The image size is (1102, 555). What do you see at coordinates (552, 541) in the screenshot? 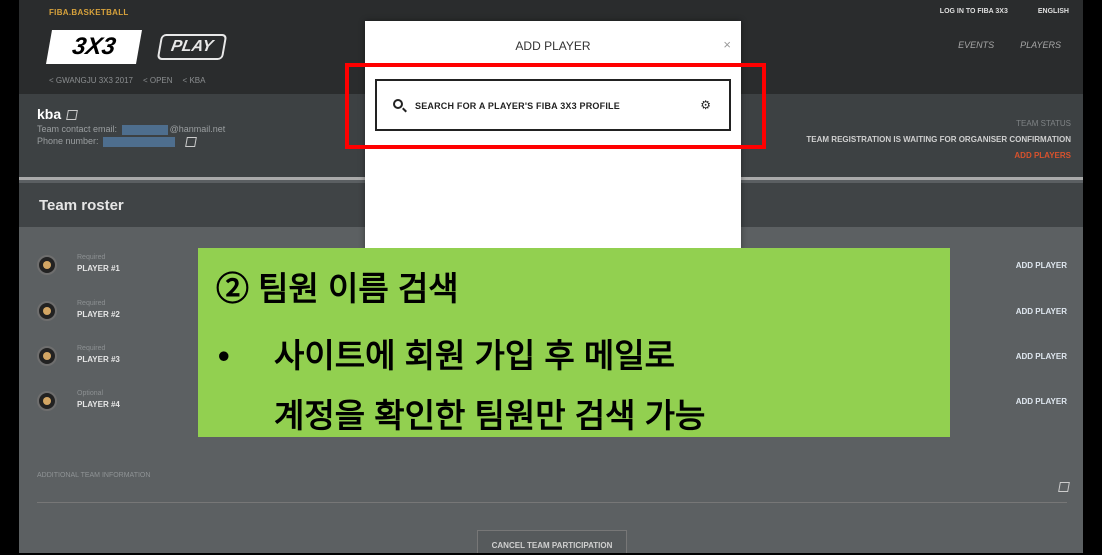
I see `cancel-participation-button: CANCEL TEAM PARTICIPATION` at bounding box center [552, 541].